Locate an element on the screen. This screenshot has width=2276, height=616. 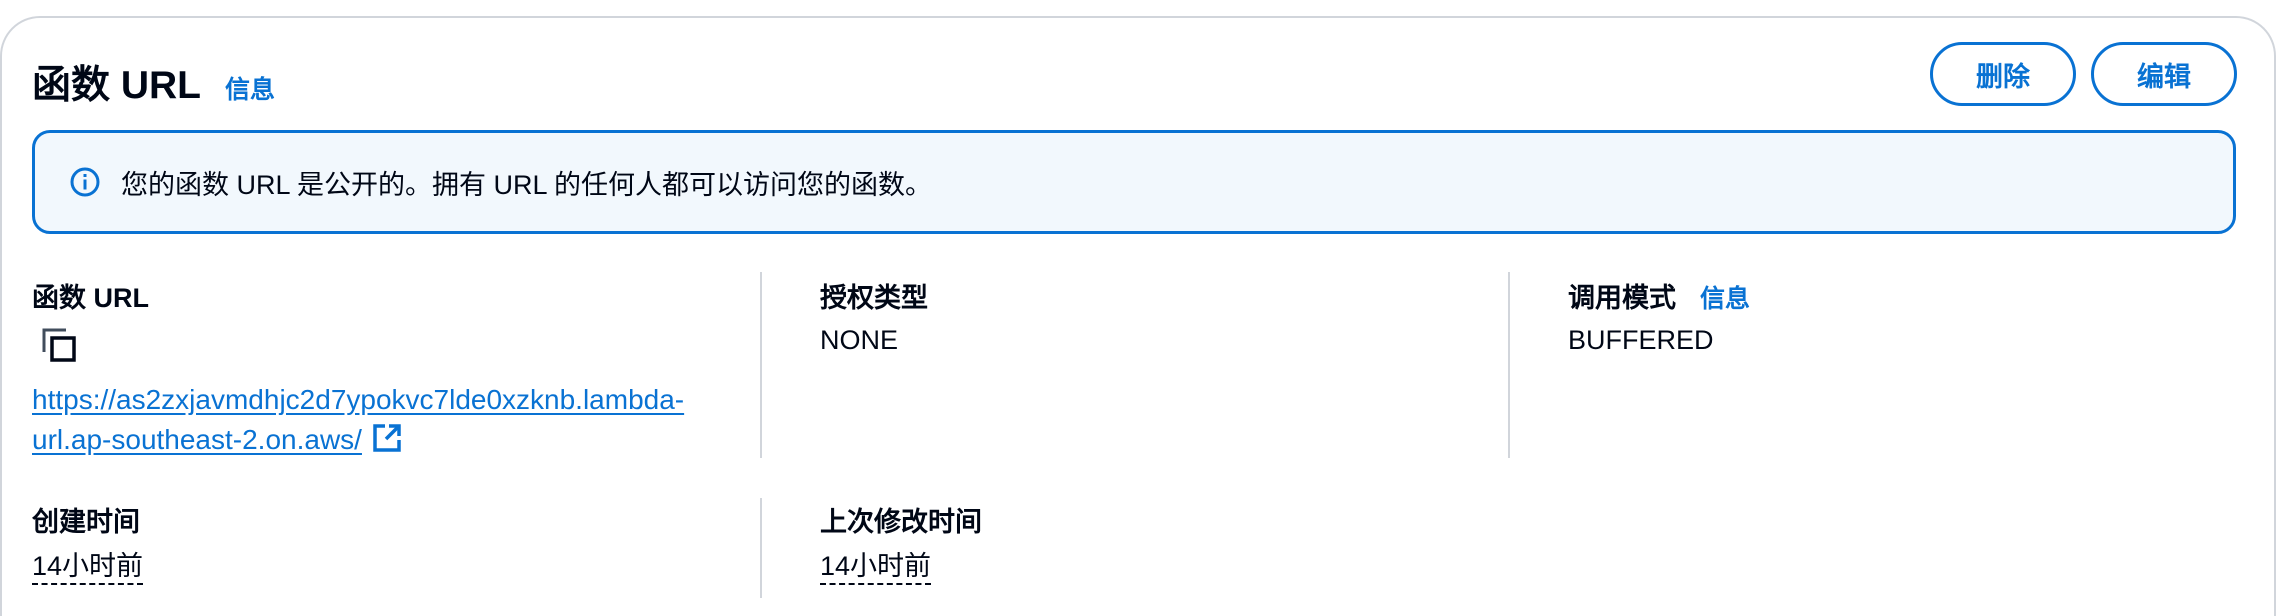
created-field: 创建时间 14小时前 is located at coordinates (88, 542).